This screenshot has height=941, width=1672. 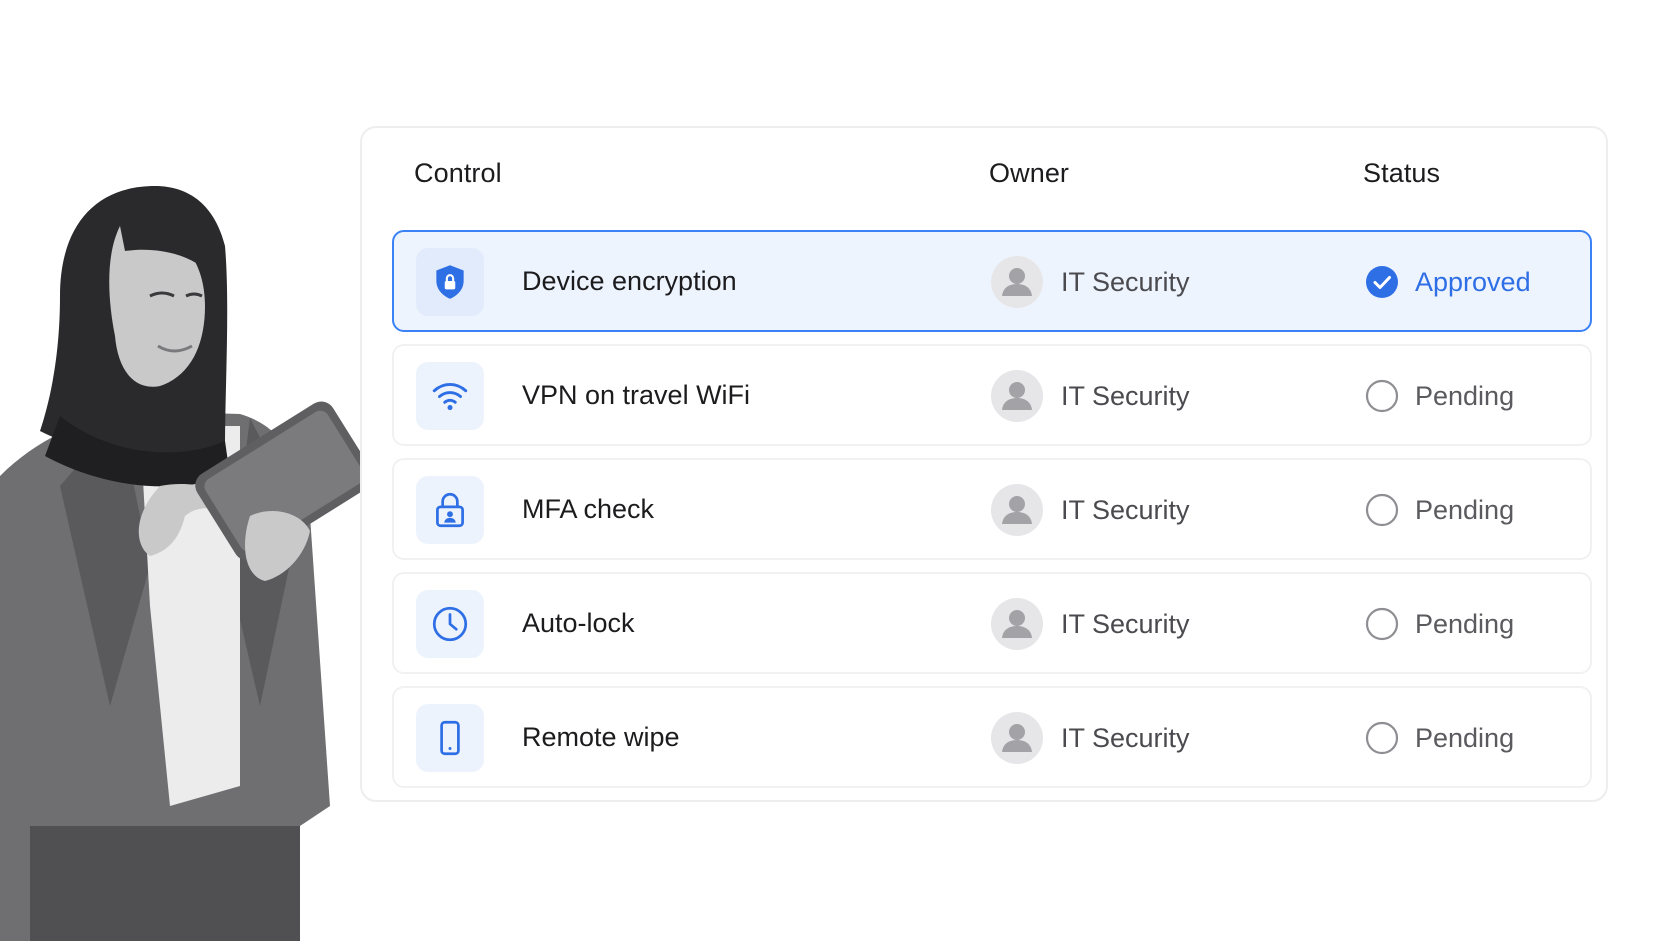 I want to click on status-badge: Approved, so click(x=1473, y=281).